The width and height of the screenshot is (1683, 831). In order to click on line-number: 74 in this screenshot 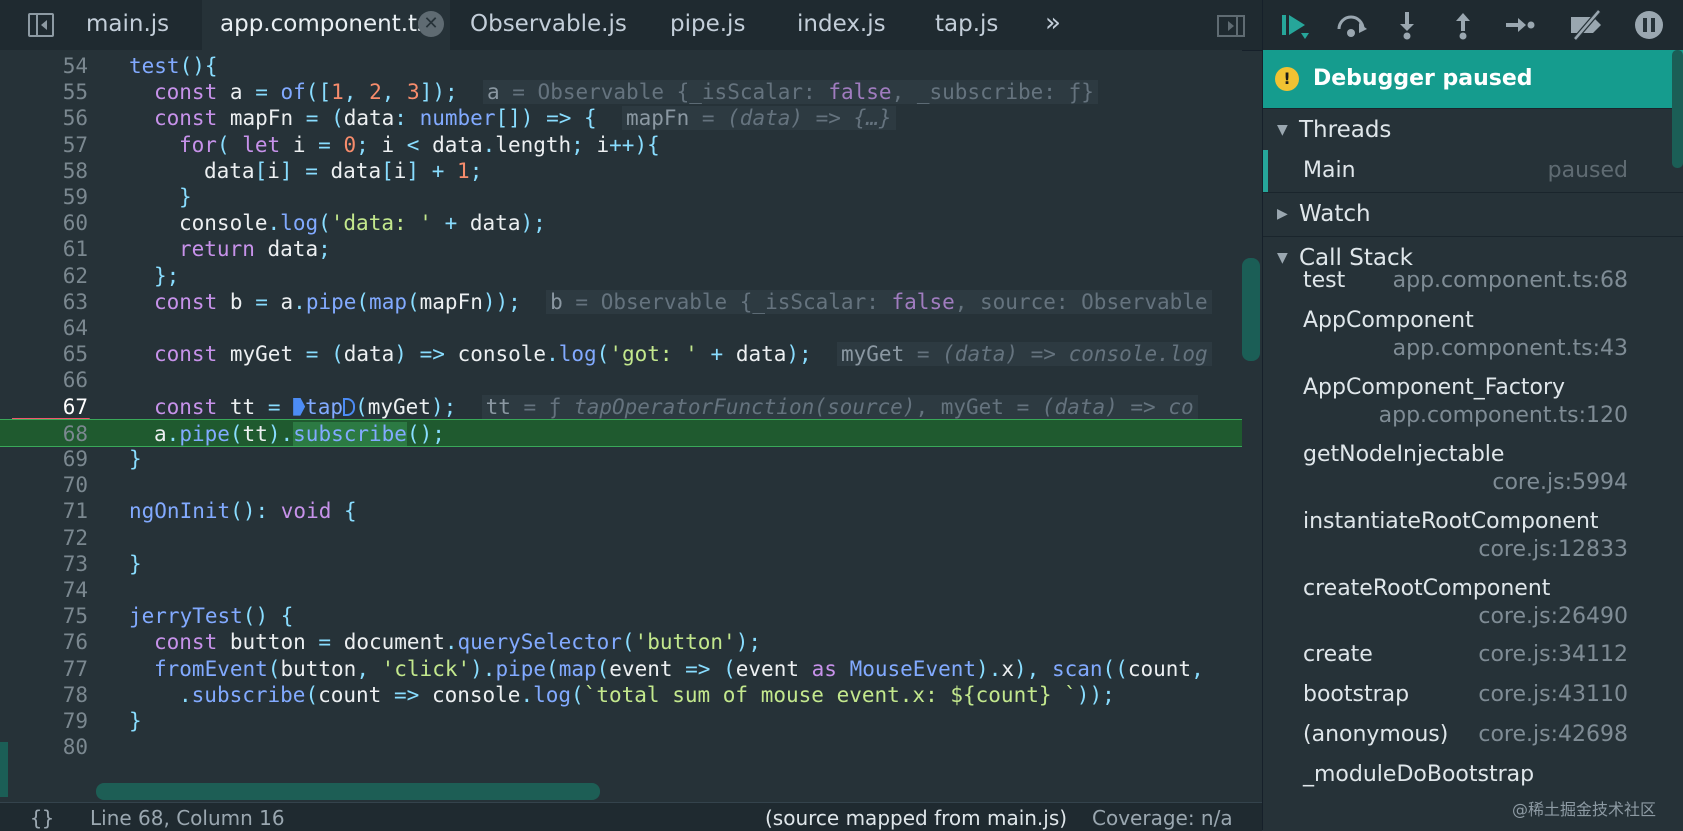, I will do `click(44, 590)`.